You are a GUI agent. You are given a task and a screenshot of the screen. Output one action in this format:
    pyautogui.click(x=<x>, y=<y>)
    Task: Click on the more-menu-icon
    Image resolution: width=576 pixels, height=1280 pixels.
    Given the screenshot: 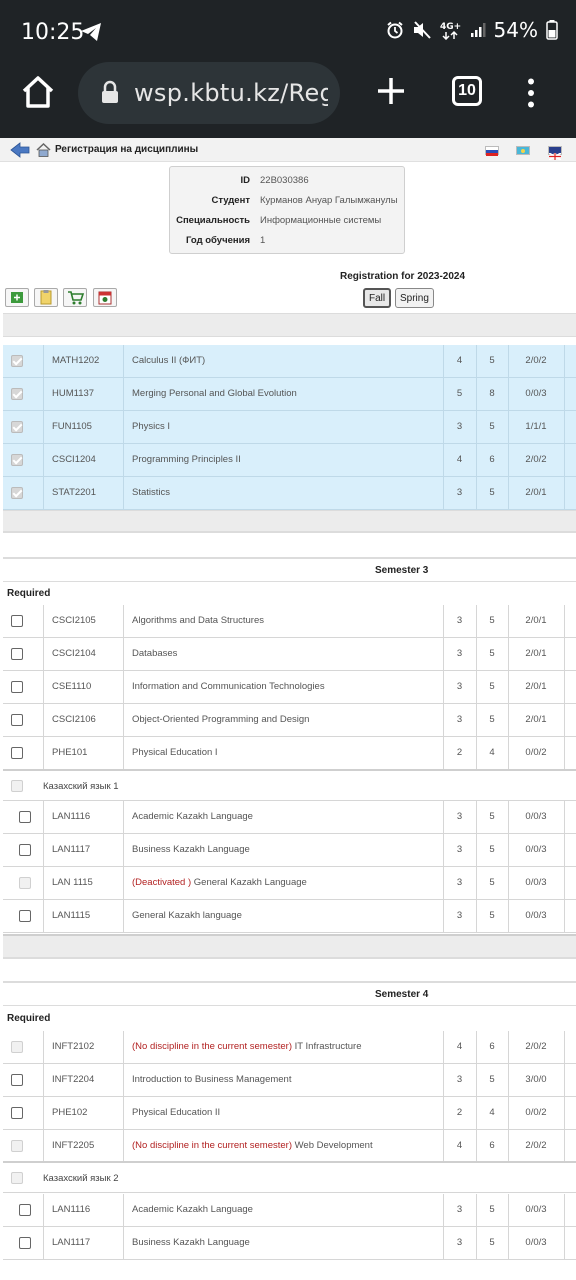 What is the action you would take?
    pyautogui.click(x=531, y=93)
    